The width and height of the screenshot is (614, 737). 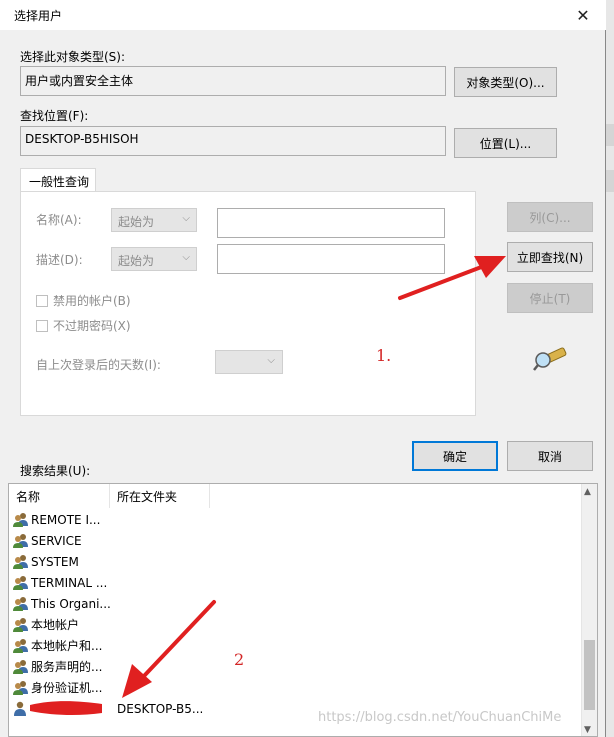 I want to click on cancel-button: 取消, so click(x=550, y=456).